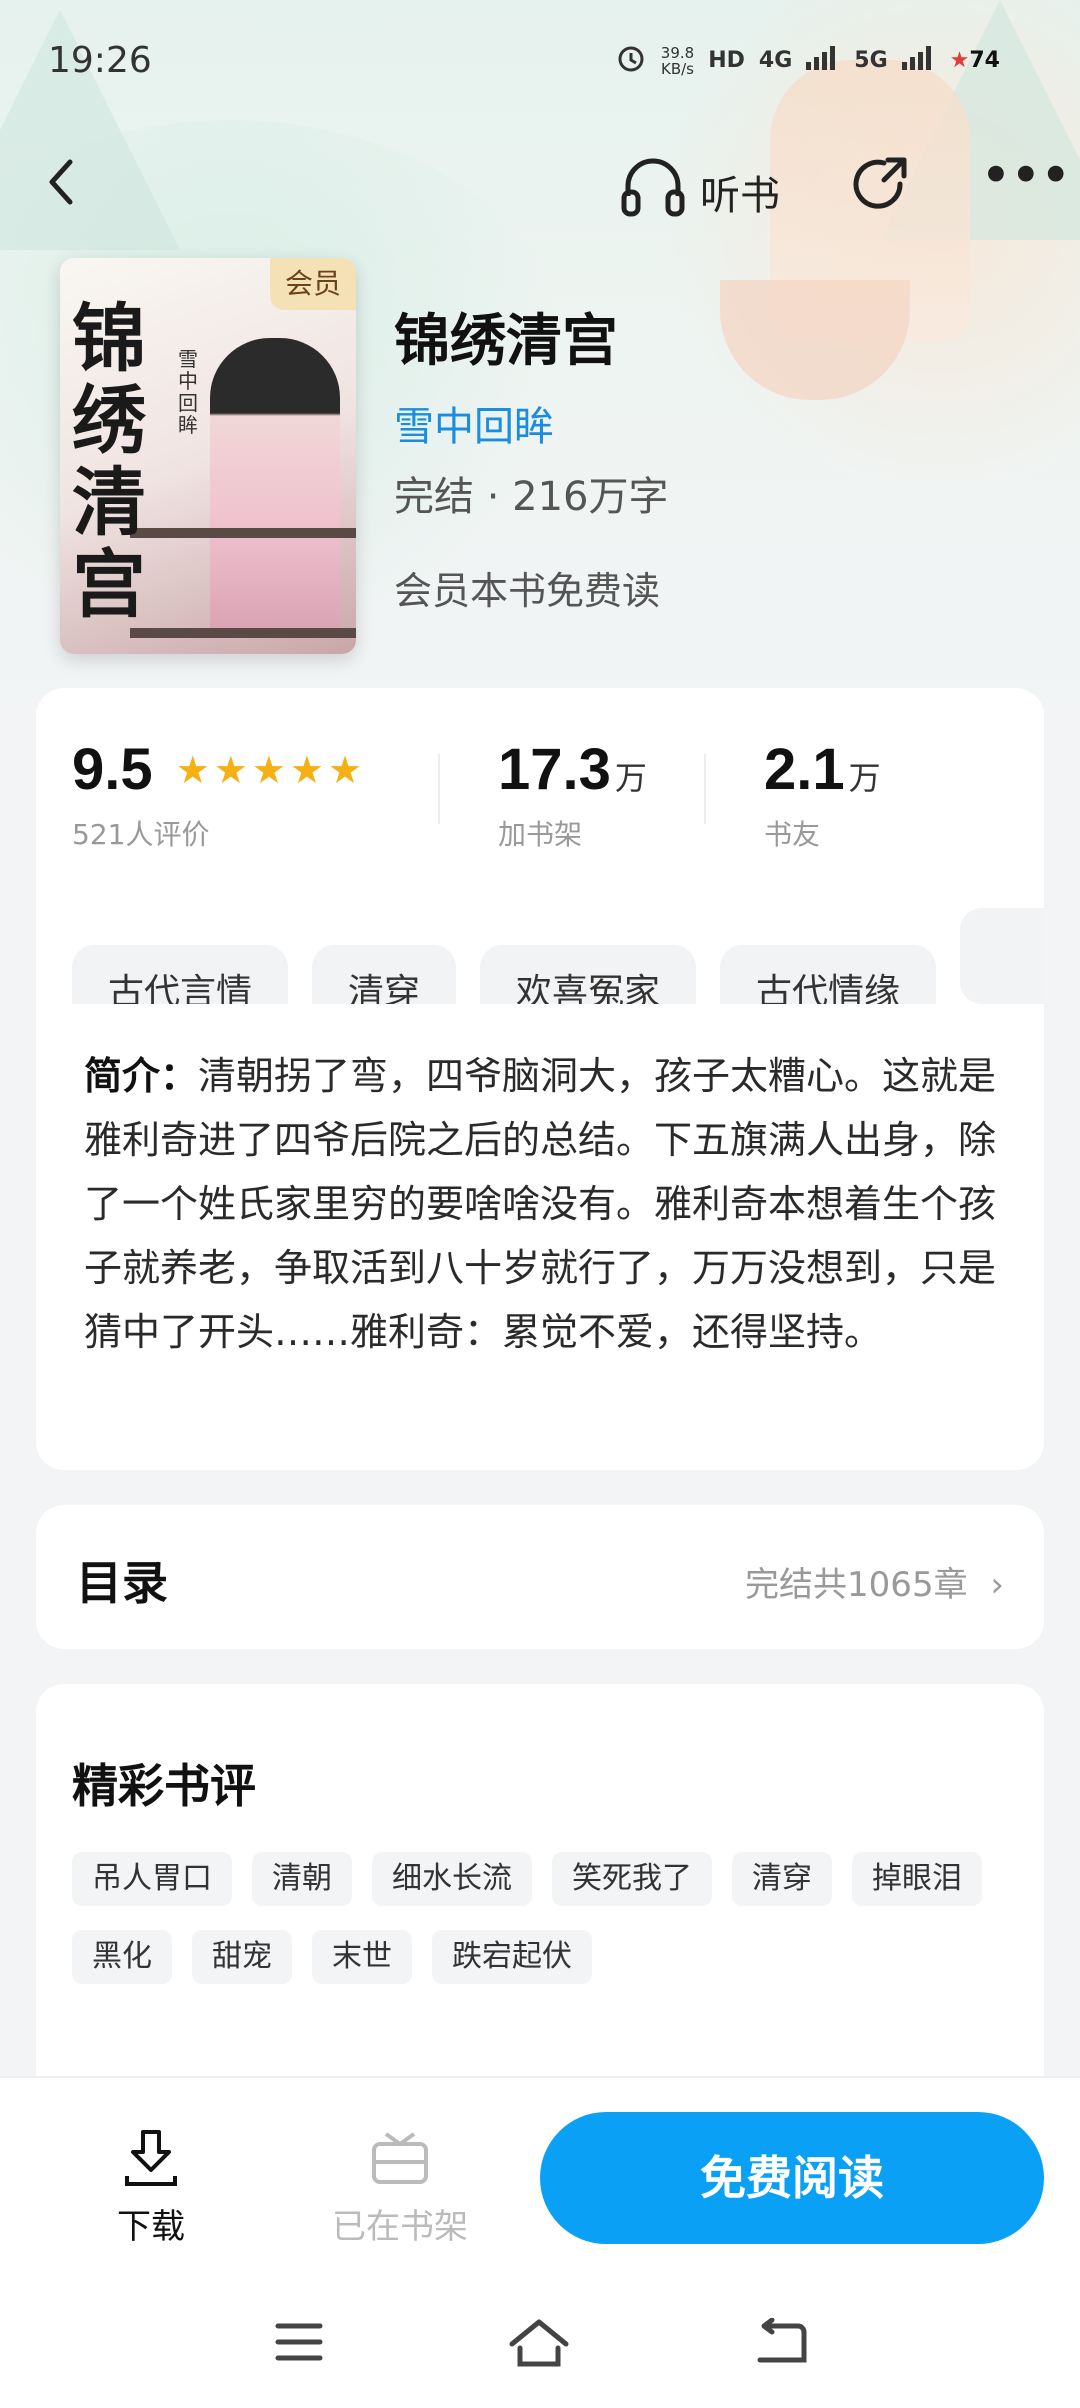  What do you see at coordinates (313, 284) in the screenshot?
I see `vip-badge: 会员` at bounding box center [313, 284].